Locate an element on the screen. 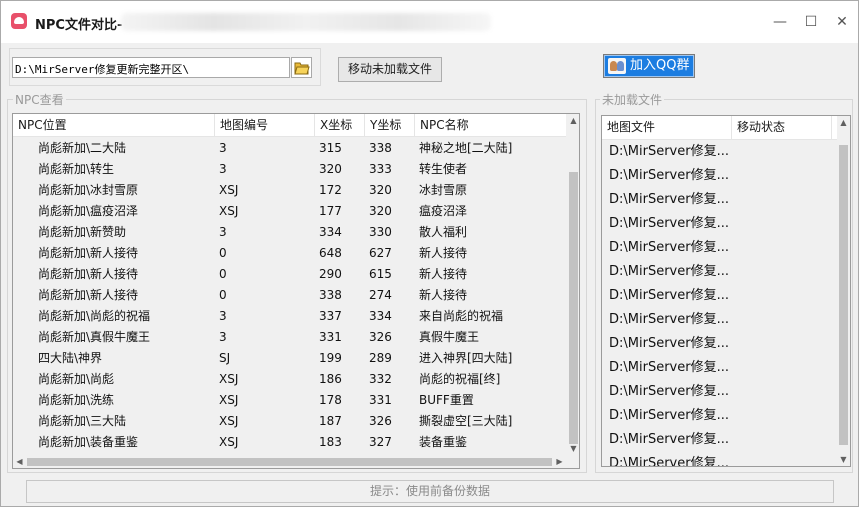  table-row: 尚彪新加\新人接待 0 338 274 新人接待 is located at coordinates (289, 295).